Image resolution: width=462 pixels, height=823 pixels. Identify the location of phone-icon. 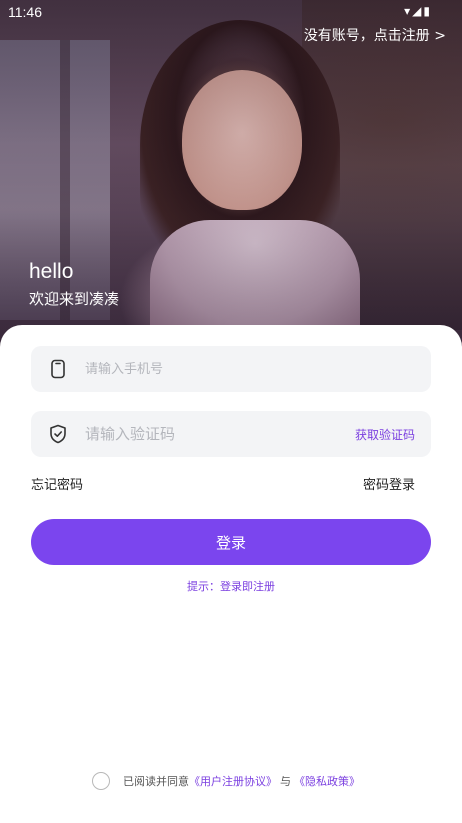
(58, 369).